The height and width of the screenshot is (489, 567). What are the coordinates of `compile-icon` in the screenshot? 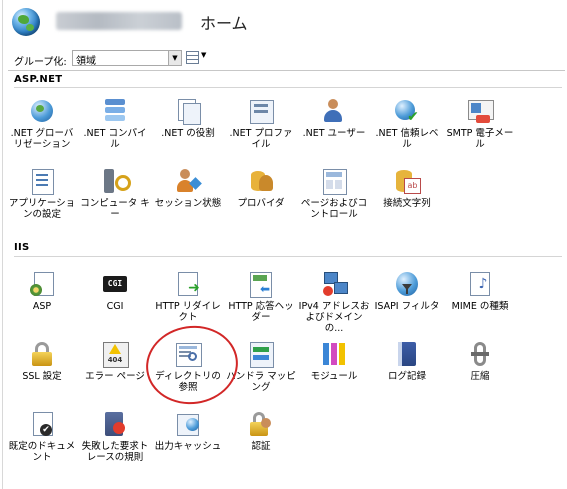 It's located at (115, 111).